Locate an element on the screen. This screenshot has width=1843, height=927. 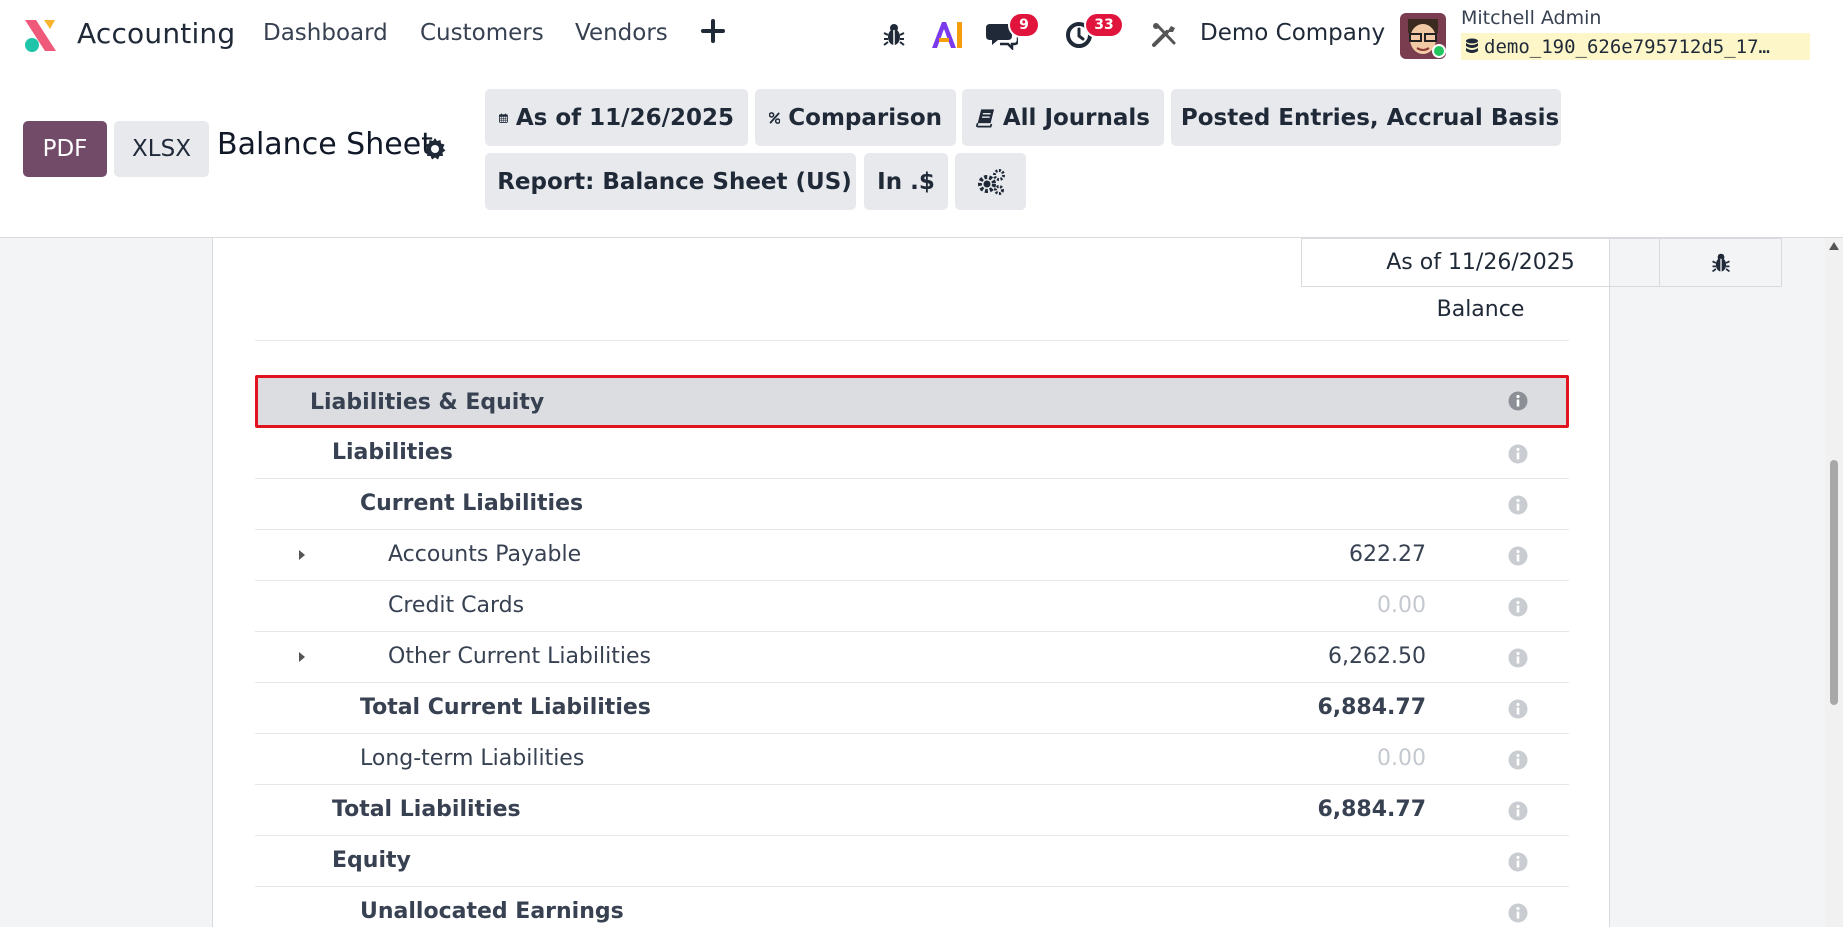
journals-filter-button: All Journals is located at coordinates (1063, 117).